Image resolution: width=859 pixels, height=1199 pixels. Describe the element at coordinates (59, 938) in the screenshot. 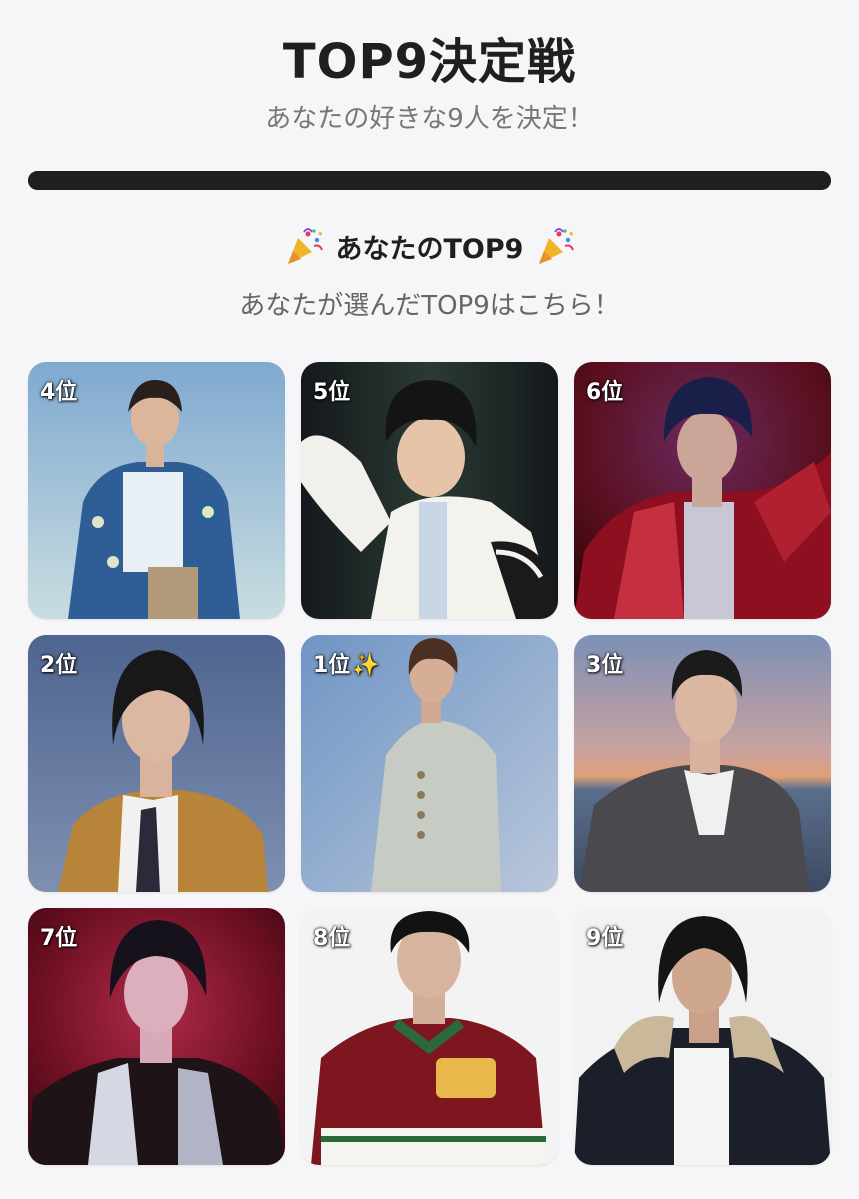

I see `rank-label: 7位` at that location.